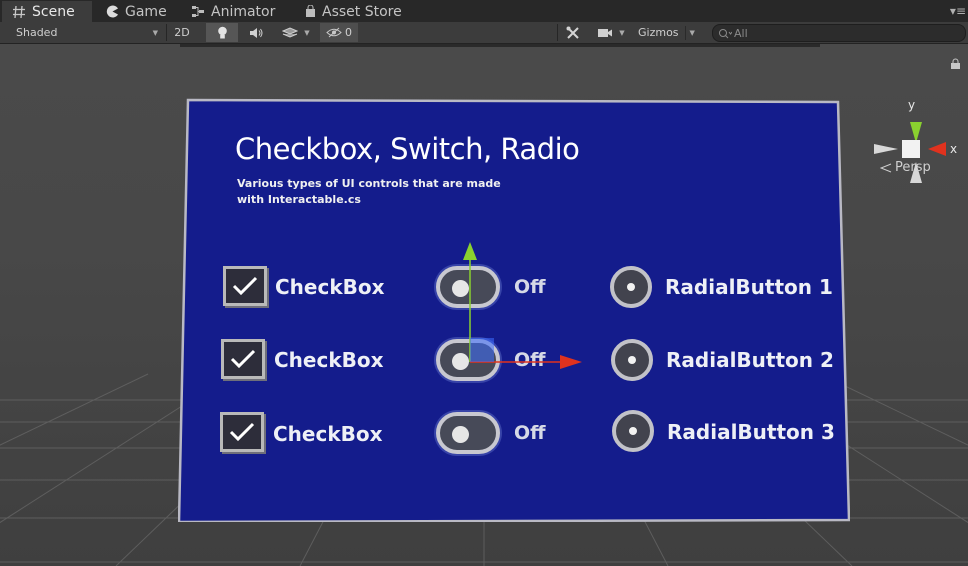 This screenshot has width=968, height=566. Describe the element at coordinates (605, 33) in the screenshot. I see `camera-icon` at that location.